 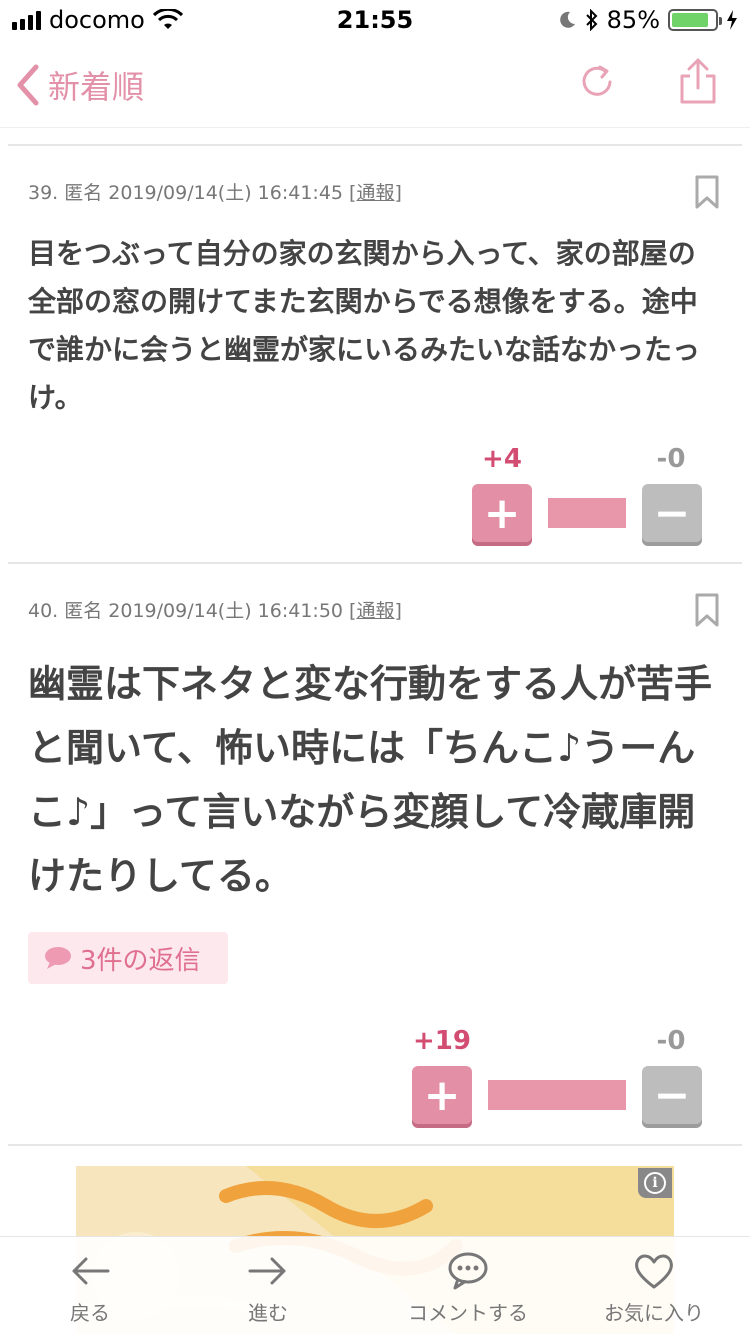 I want to click on vote-panel-39: +4 -0 + −, so click(x=375, y=499).